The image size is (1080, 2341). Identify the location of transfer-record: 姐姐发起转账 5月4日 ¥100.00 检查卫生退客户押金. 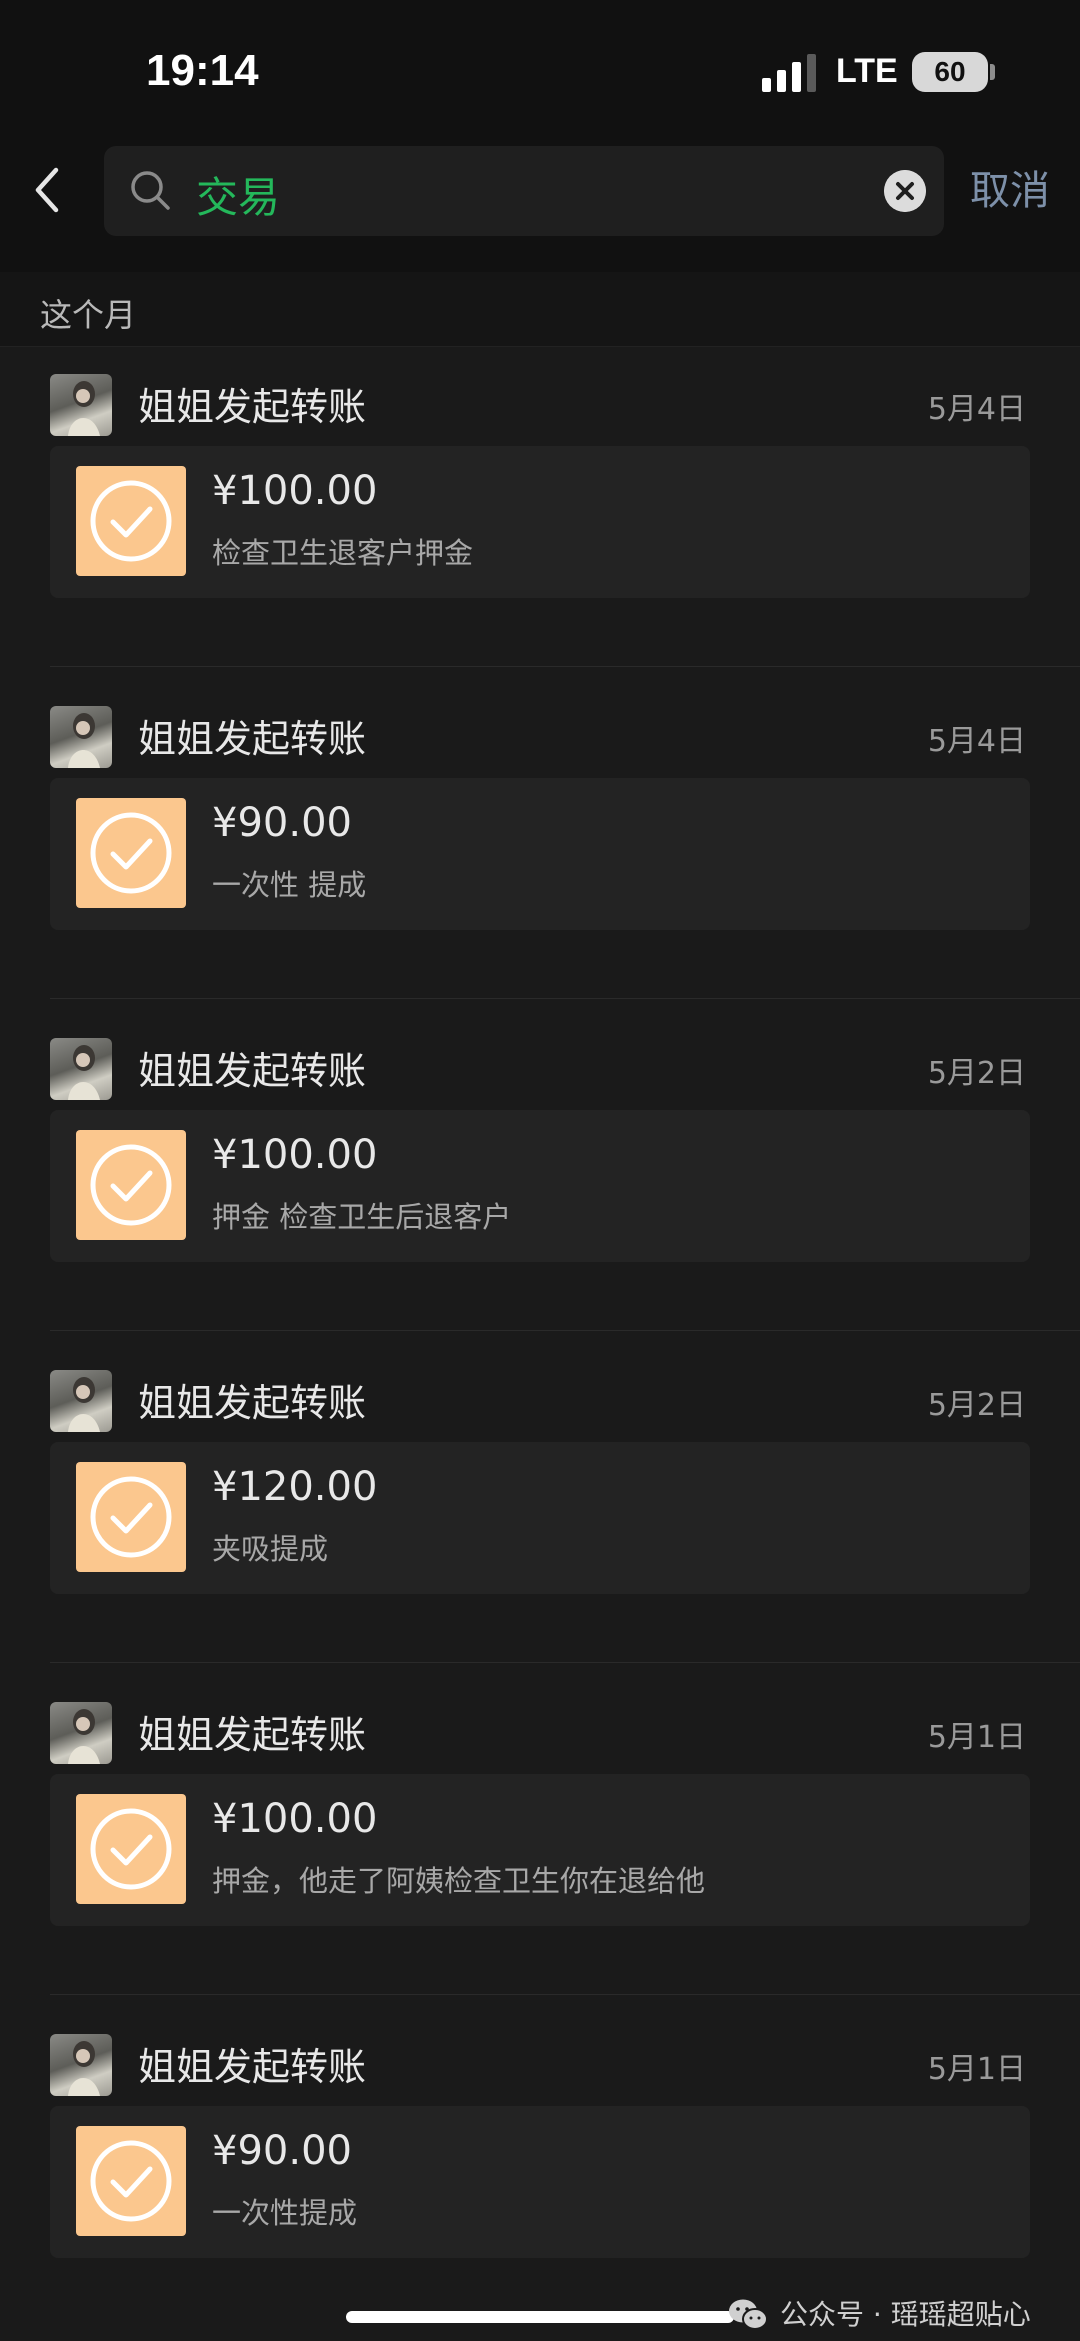
(540, 512).